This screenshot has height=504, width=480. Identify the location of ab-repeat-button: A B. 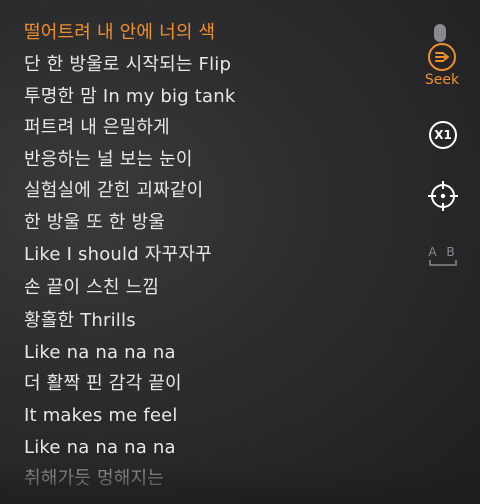
(443, 261).